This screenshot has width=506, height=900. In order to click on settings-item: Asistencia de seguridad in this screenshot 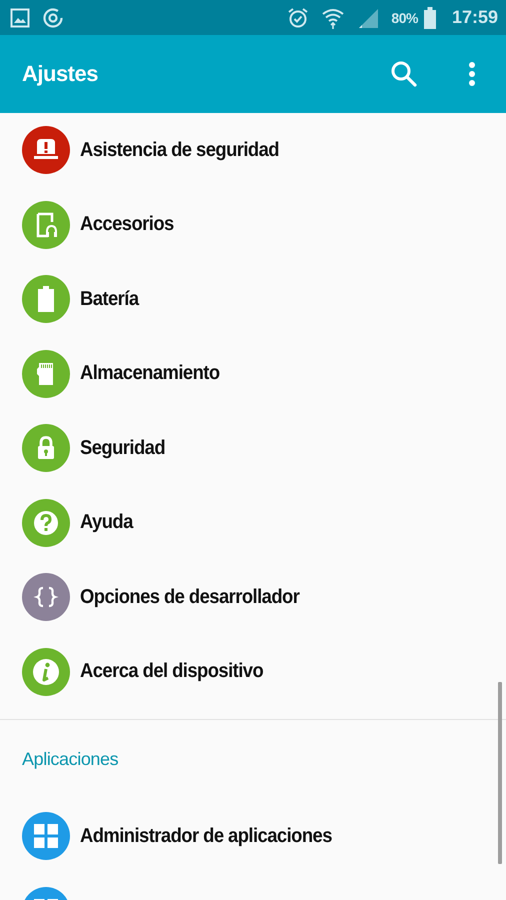, I will do `click(253, 150)`.